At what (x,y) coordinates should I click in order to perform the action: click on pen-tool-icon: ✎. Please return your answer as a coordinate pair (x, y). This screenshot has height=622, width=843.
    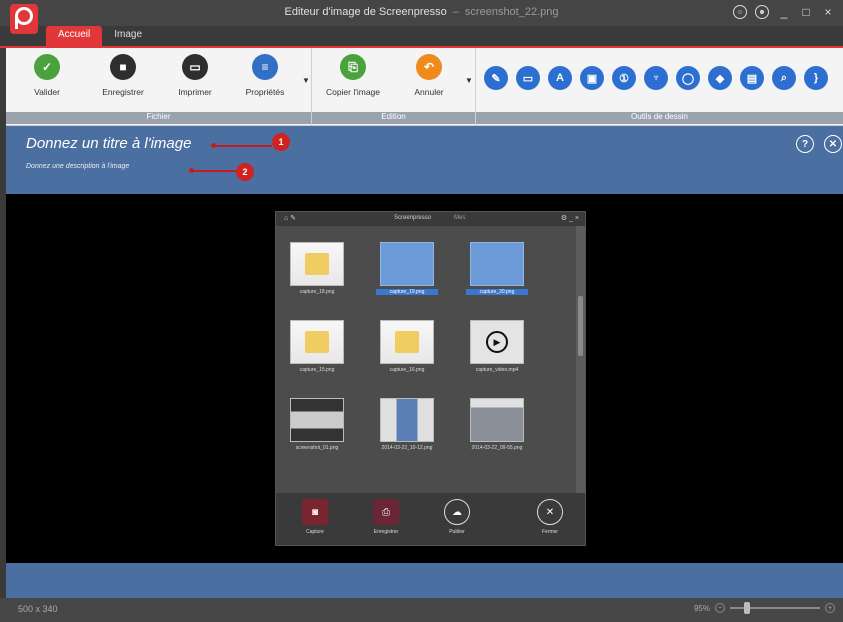
    Looking at the image, I should click on (496, 78).